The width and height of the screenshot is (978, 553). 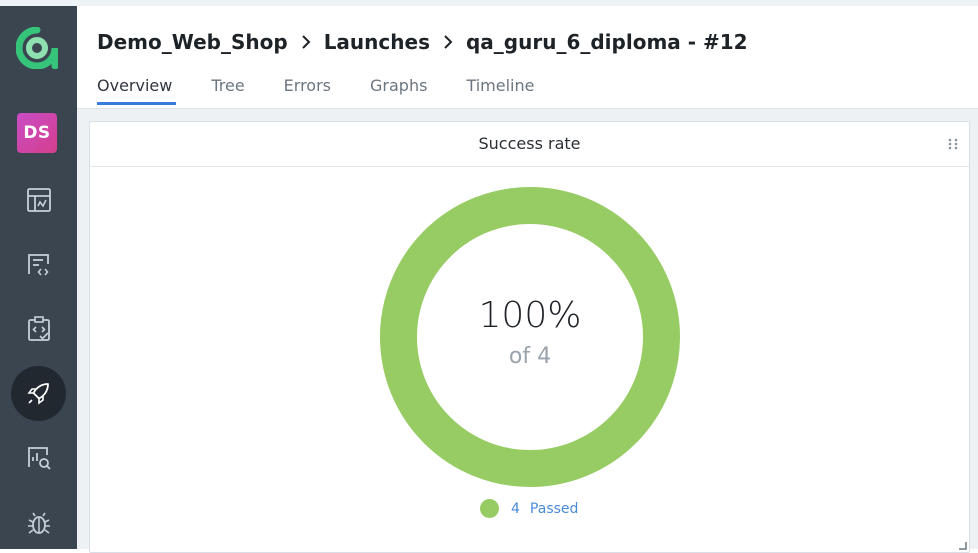 I want to click on project-avatar: DS, so click(x=37, y=133).